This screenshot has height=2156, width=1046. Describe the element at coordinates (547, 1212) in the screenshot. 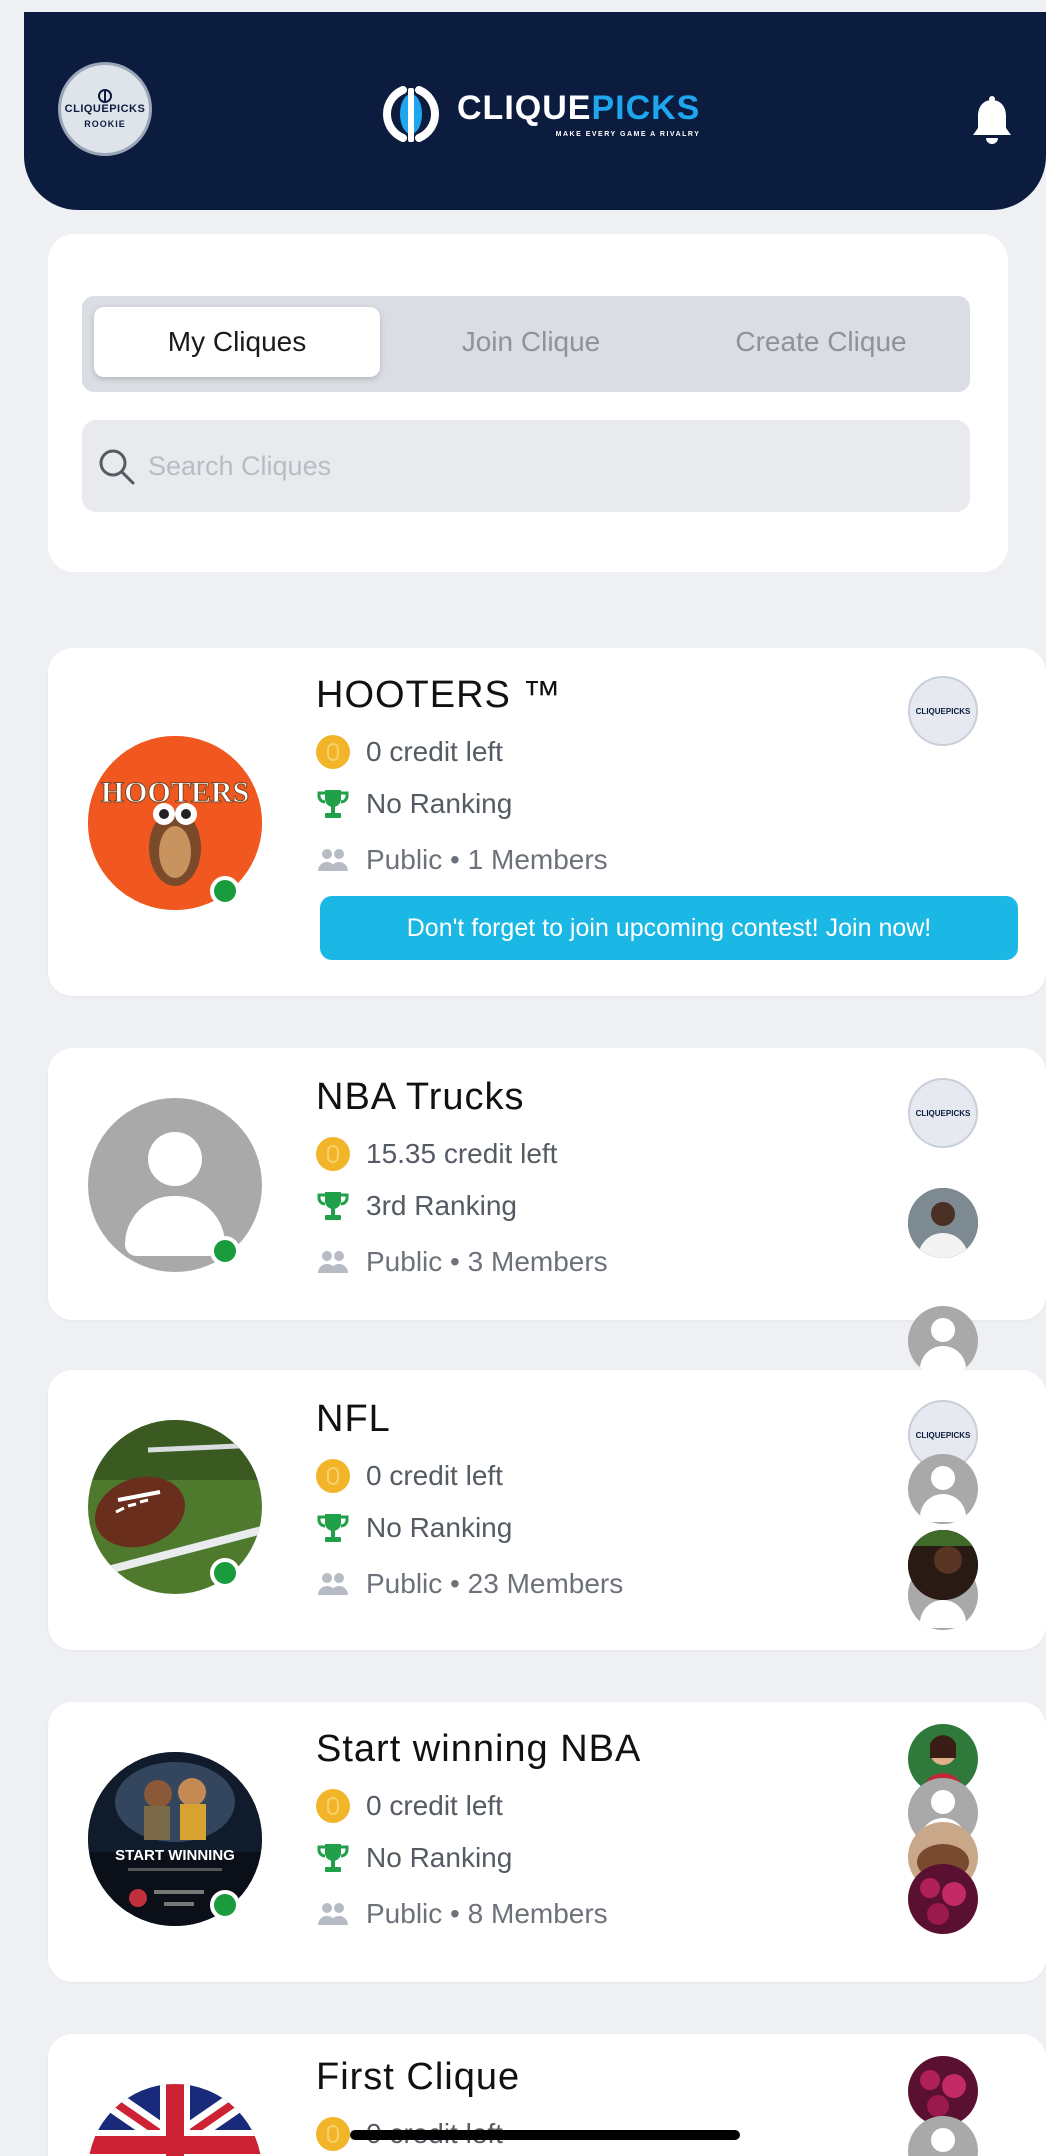

I see `clique-card-nba-trucks: NBA Trucks 15.35 credit left 3rd Ranking` at that location.